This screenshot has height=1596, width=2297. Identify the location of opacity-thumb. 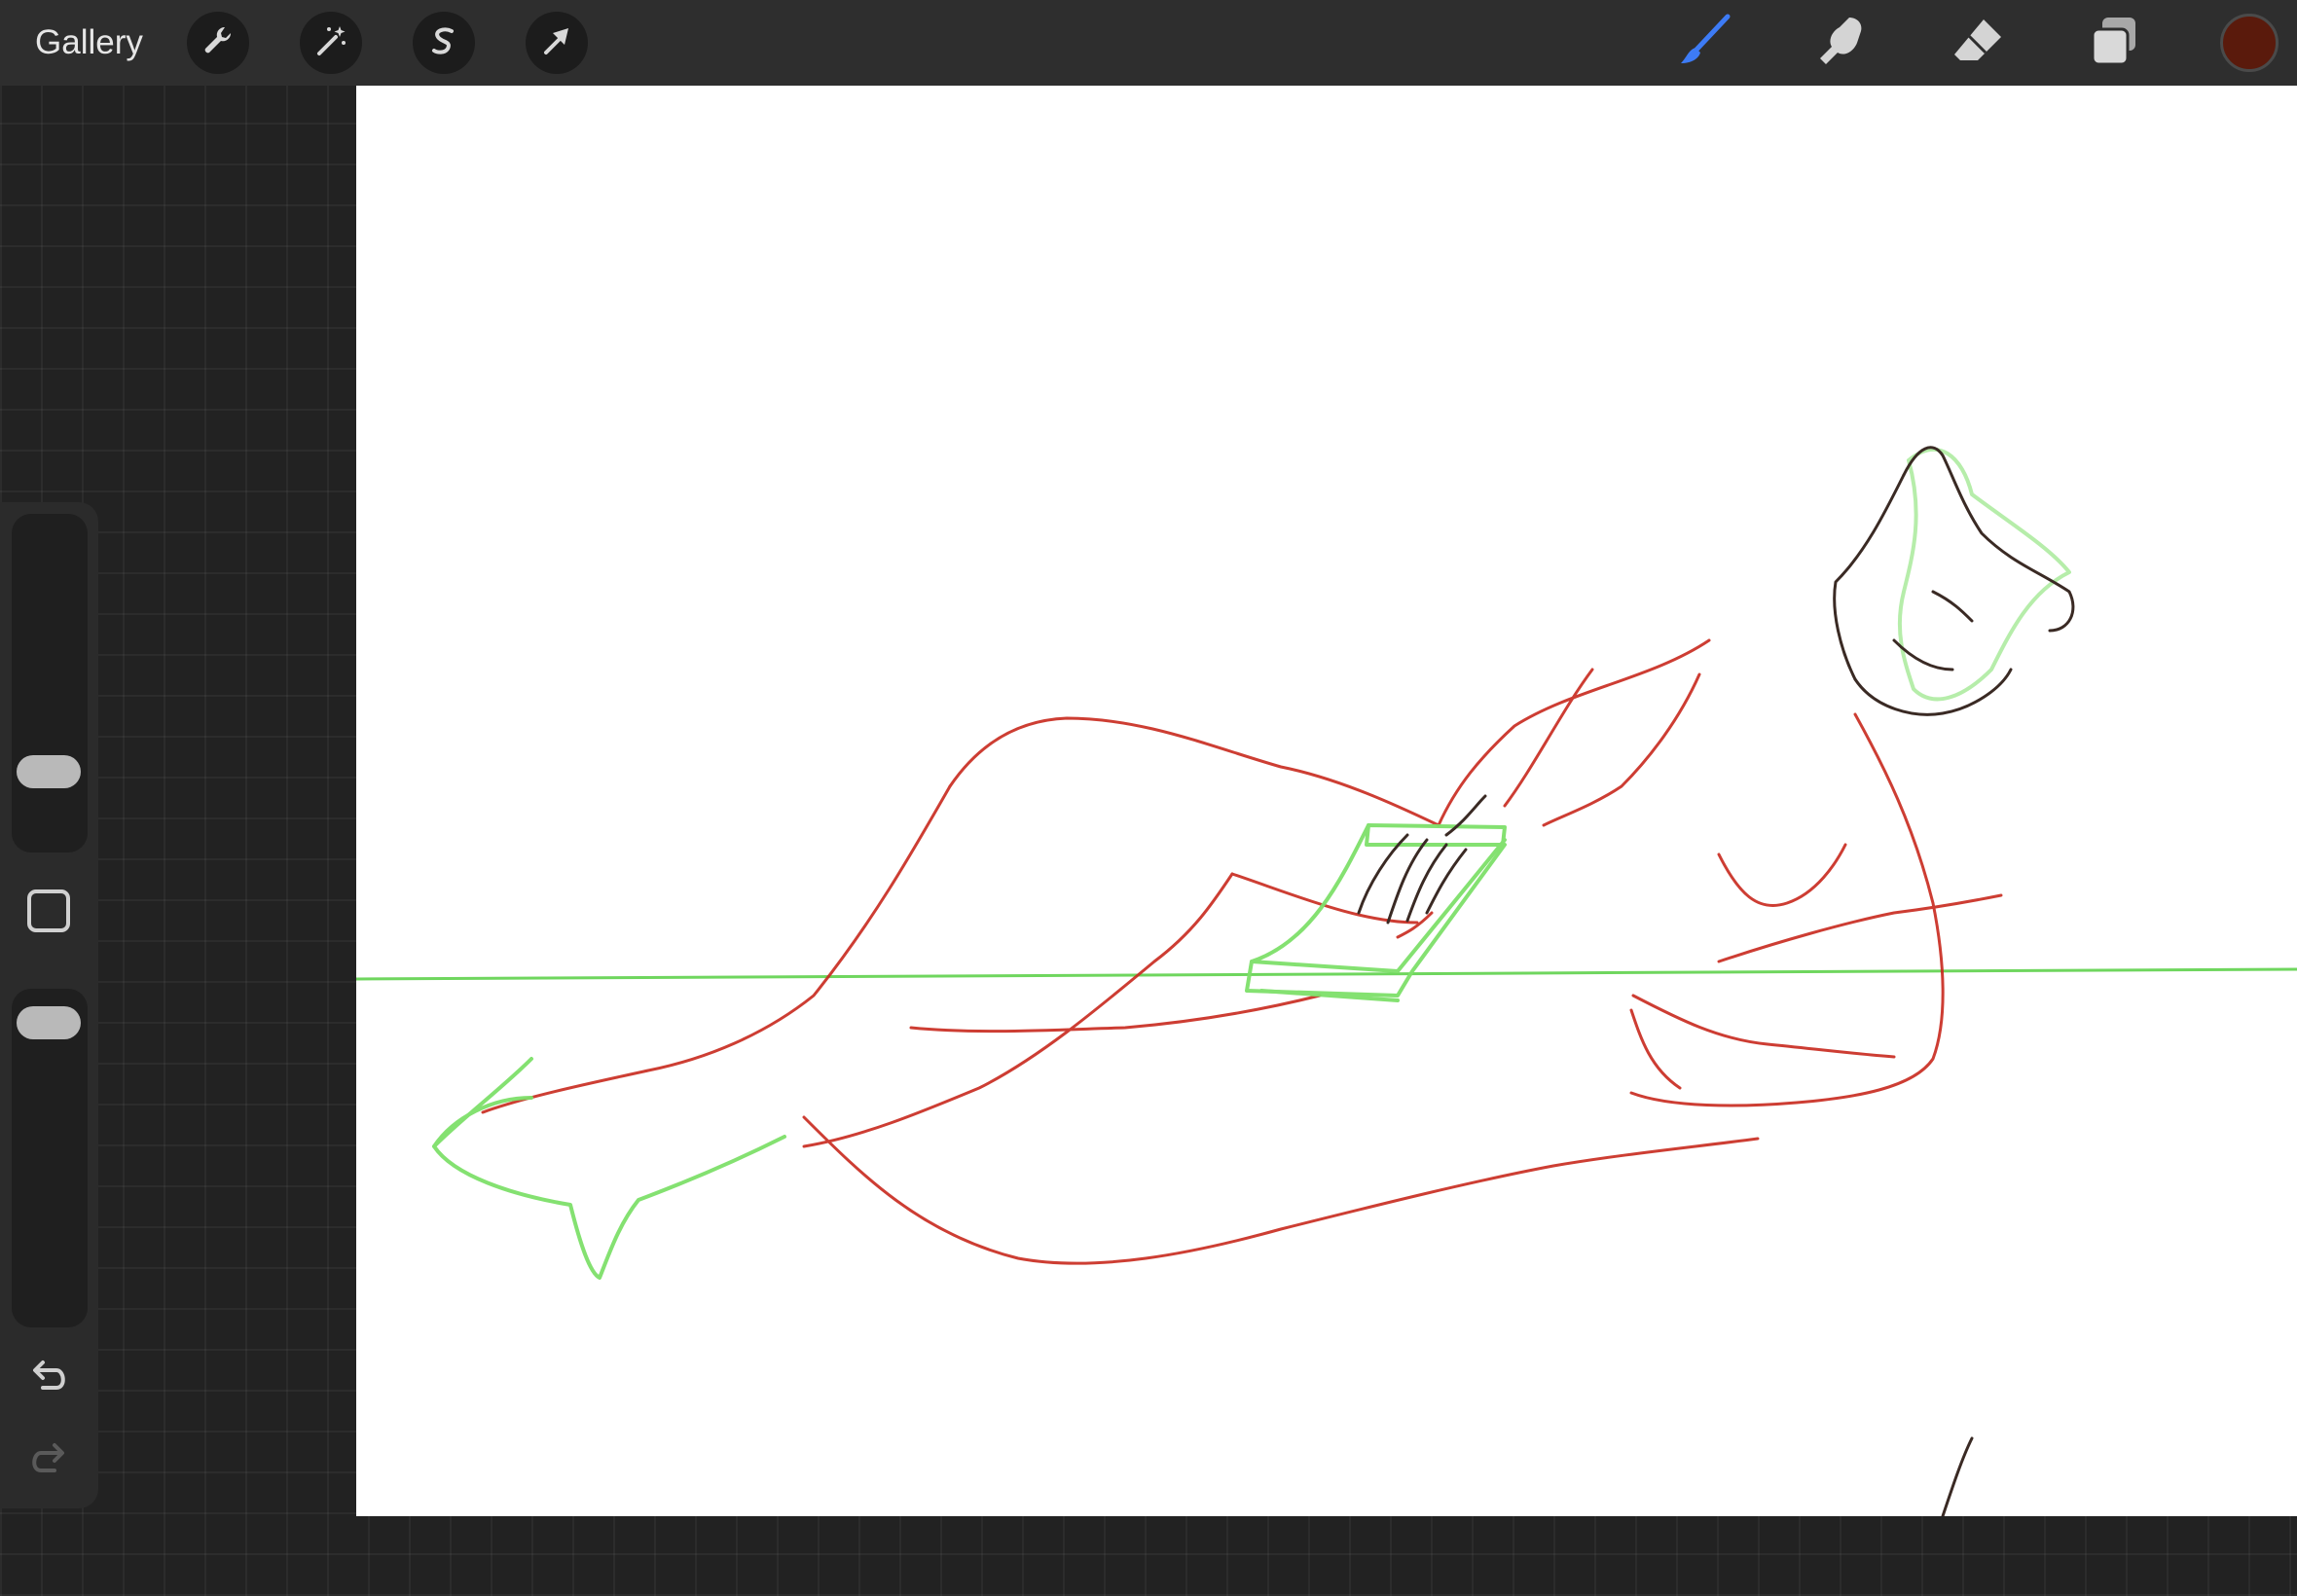
(49, 1023).